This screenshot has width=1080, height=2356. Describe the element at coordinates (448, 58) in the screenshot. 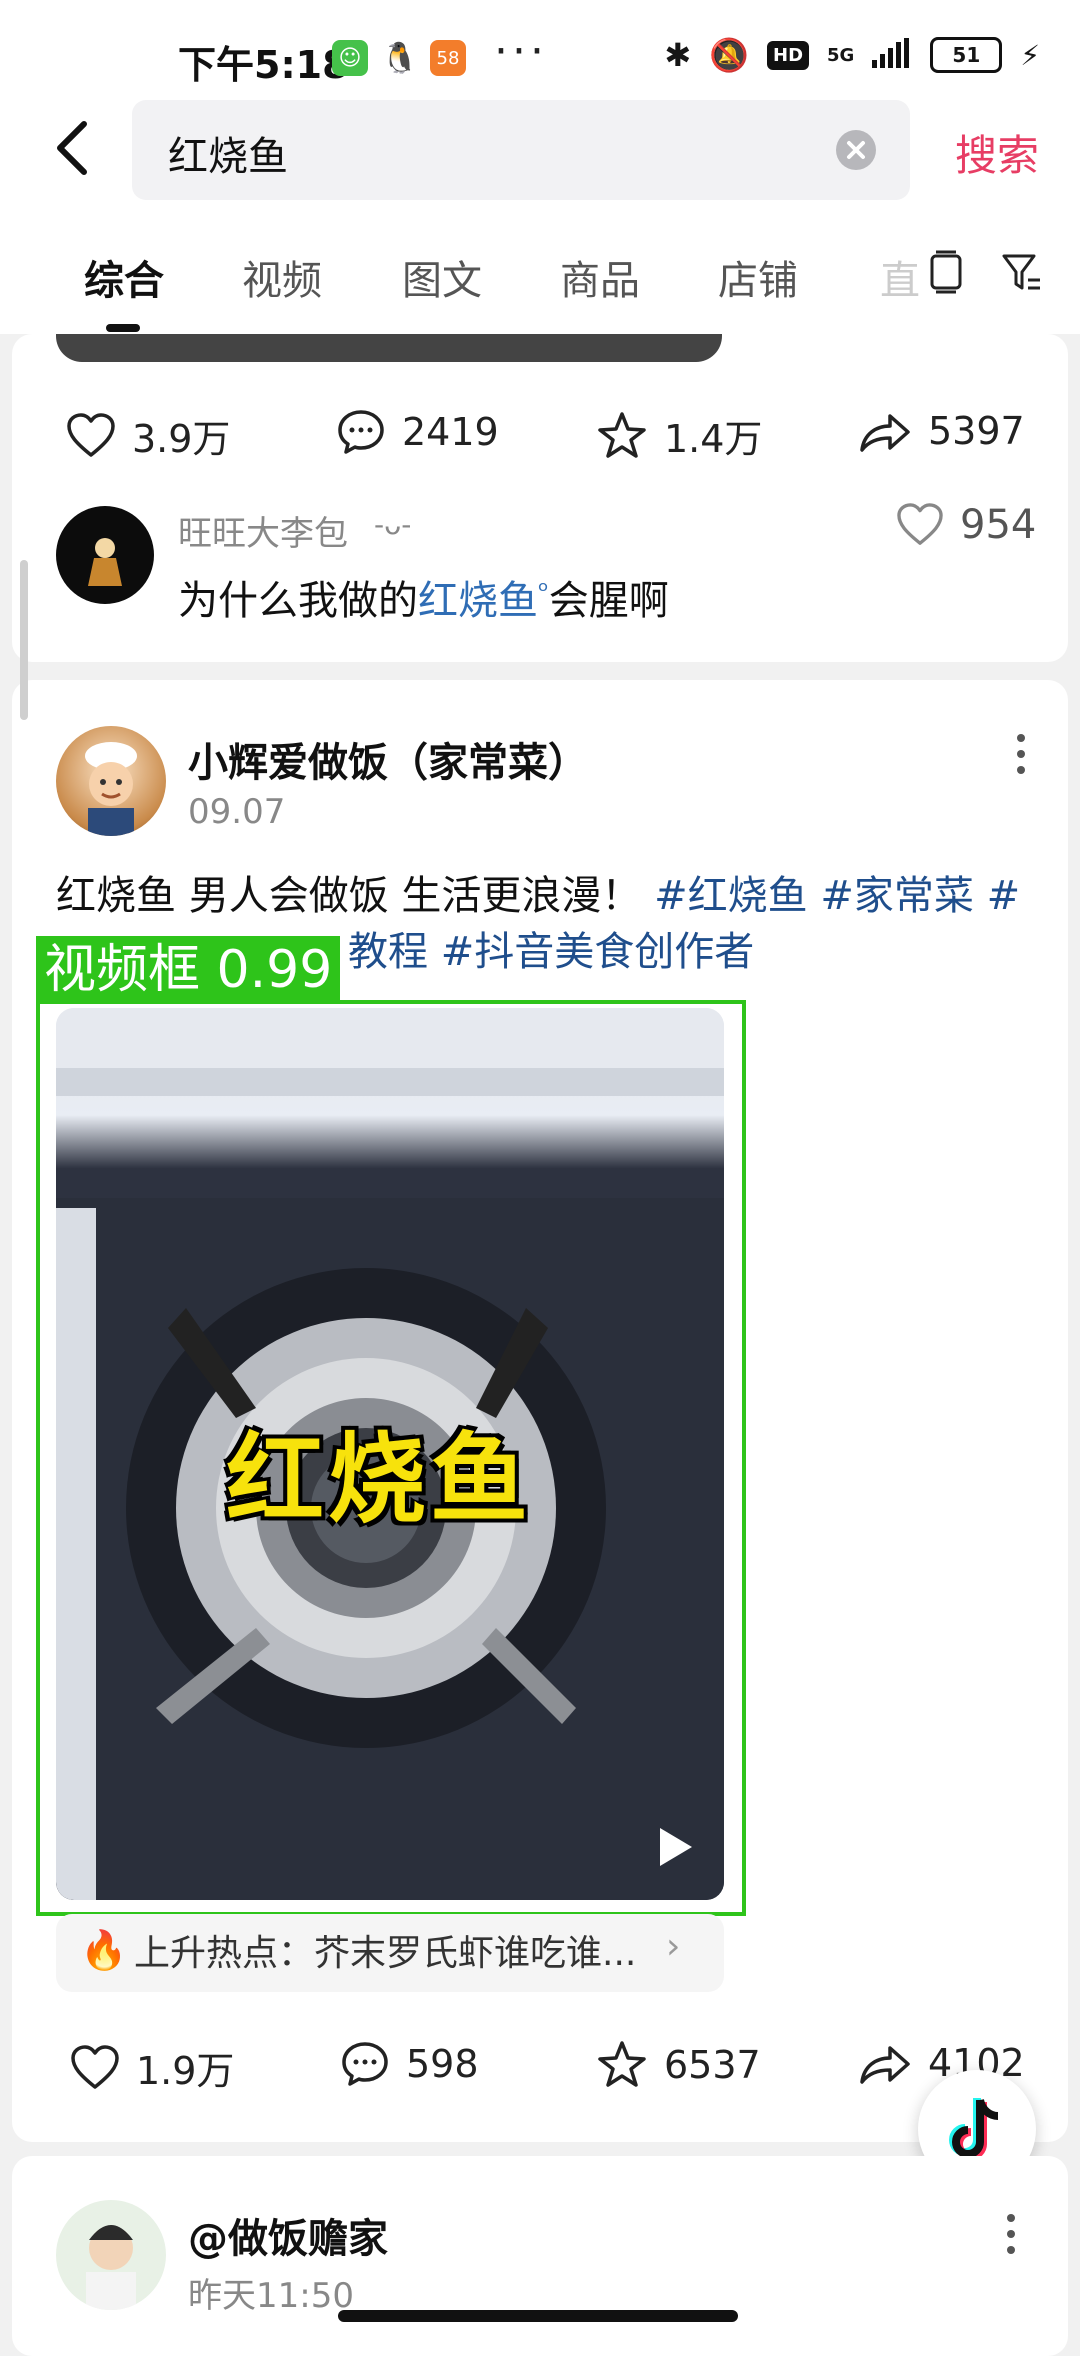

I see `58-app-icon: 58` at that location.